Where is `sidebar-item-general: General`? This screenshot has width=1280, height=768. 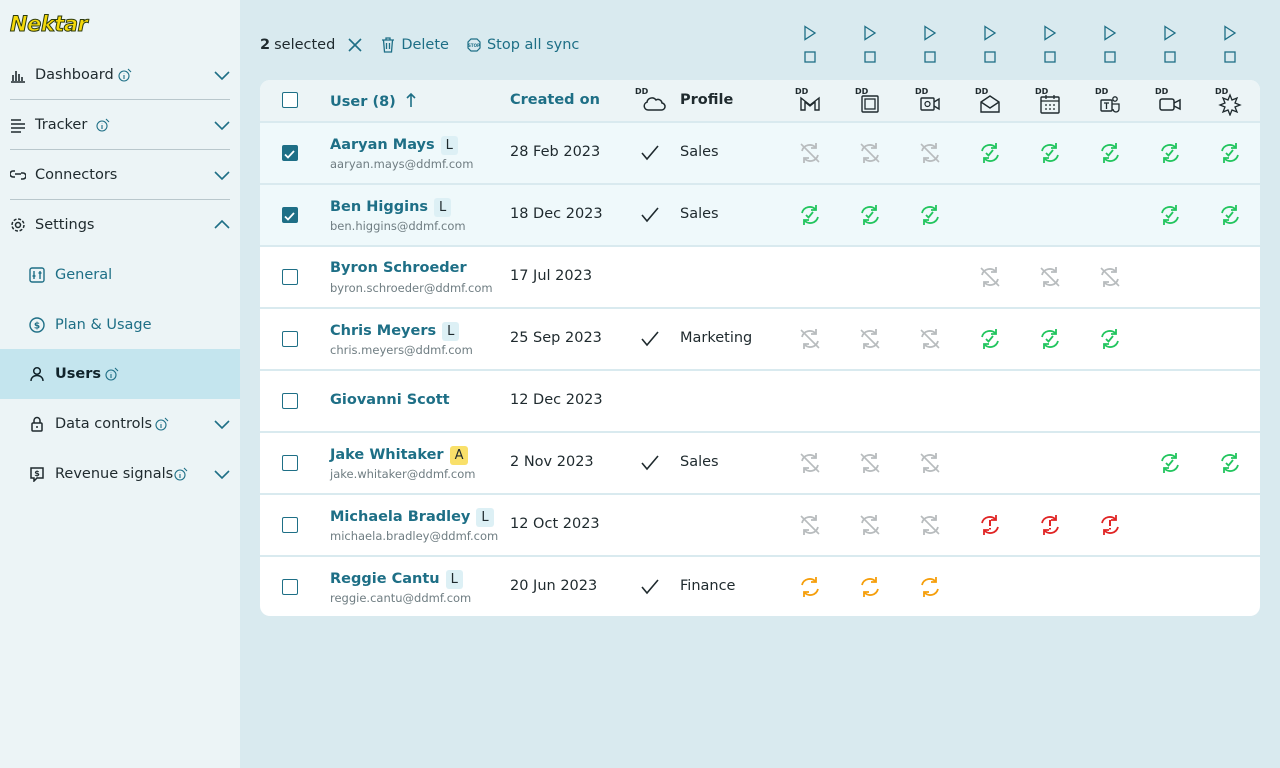
sidebar-item-general: General is located at coordinates (120, 275).